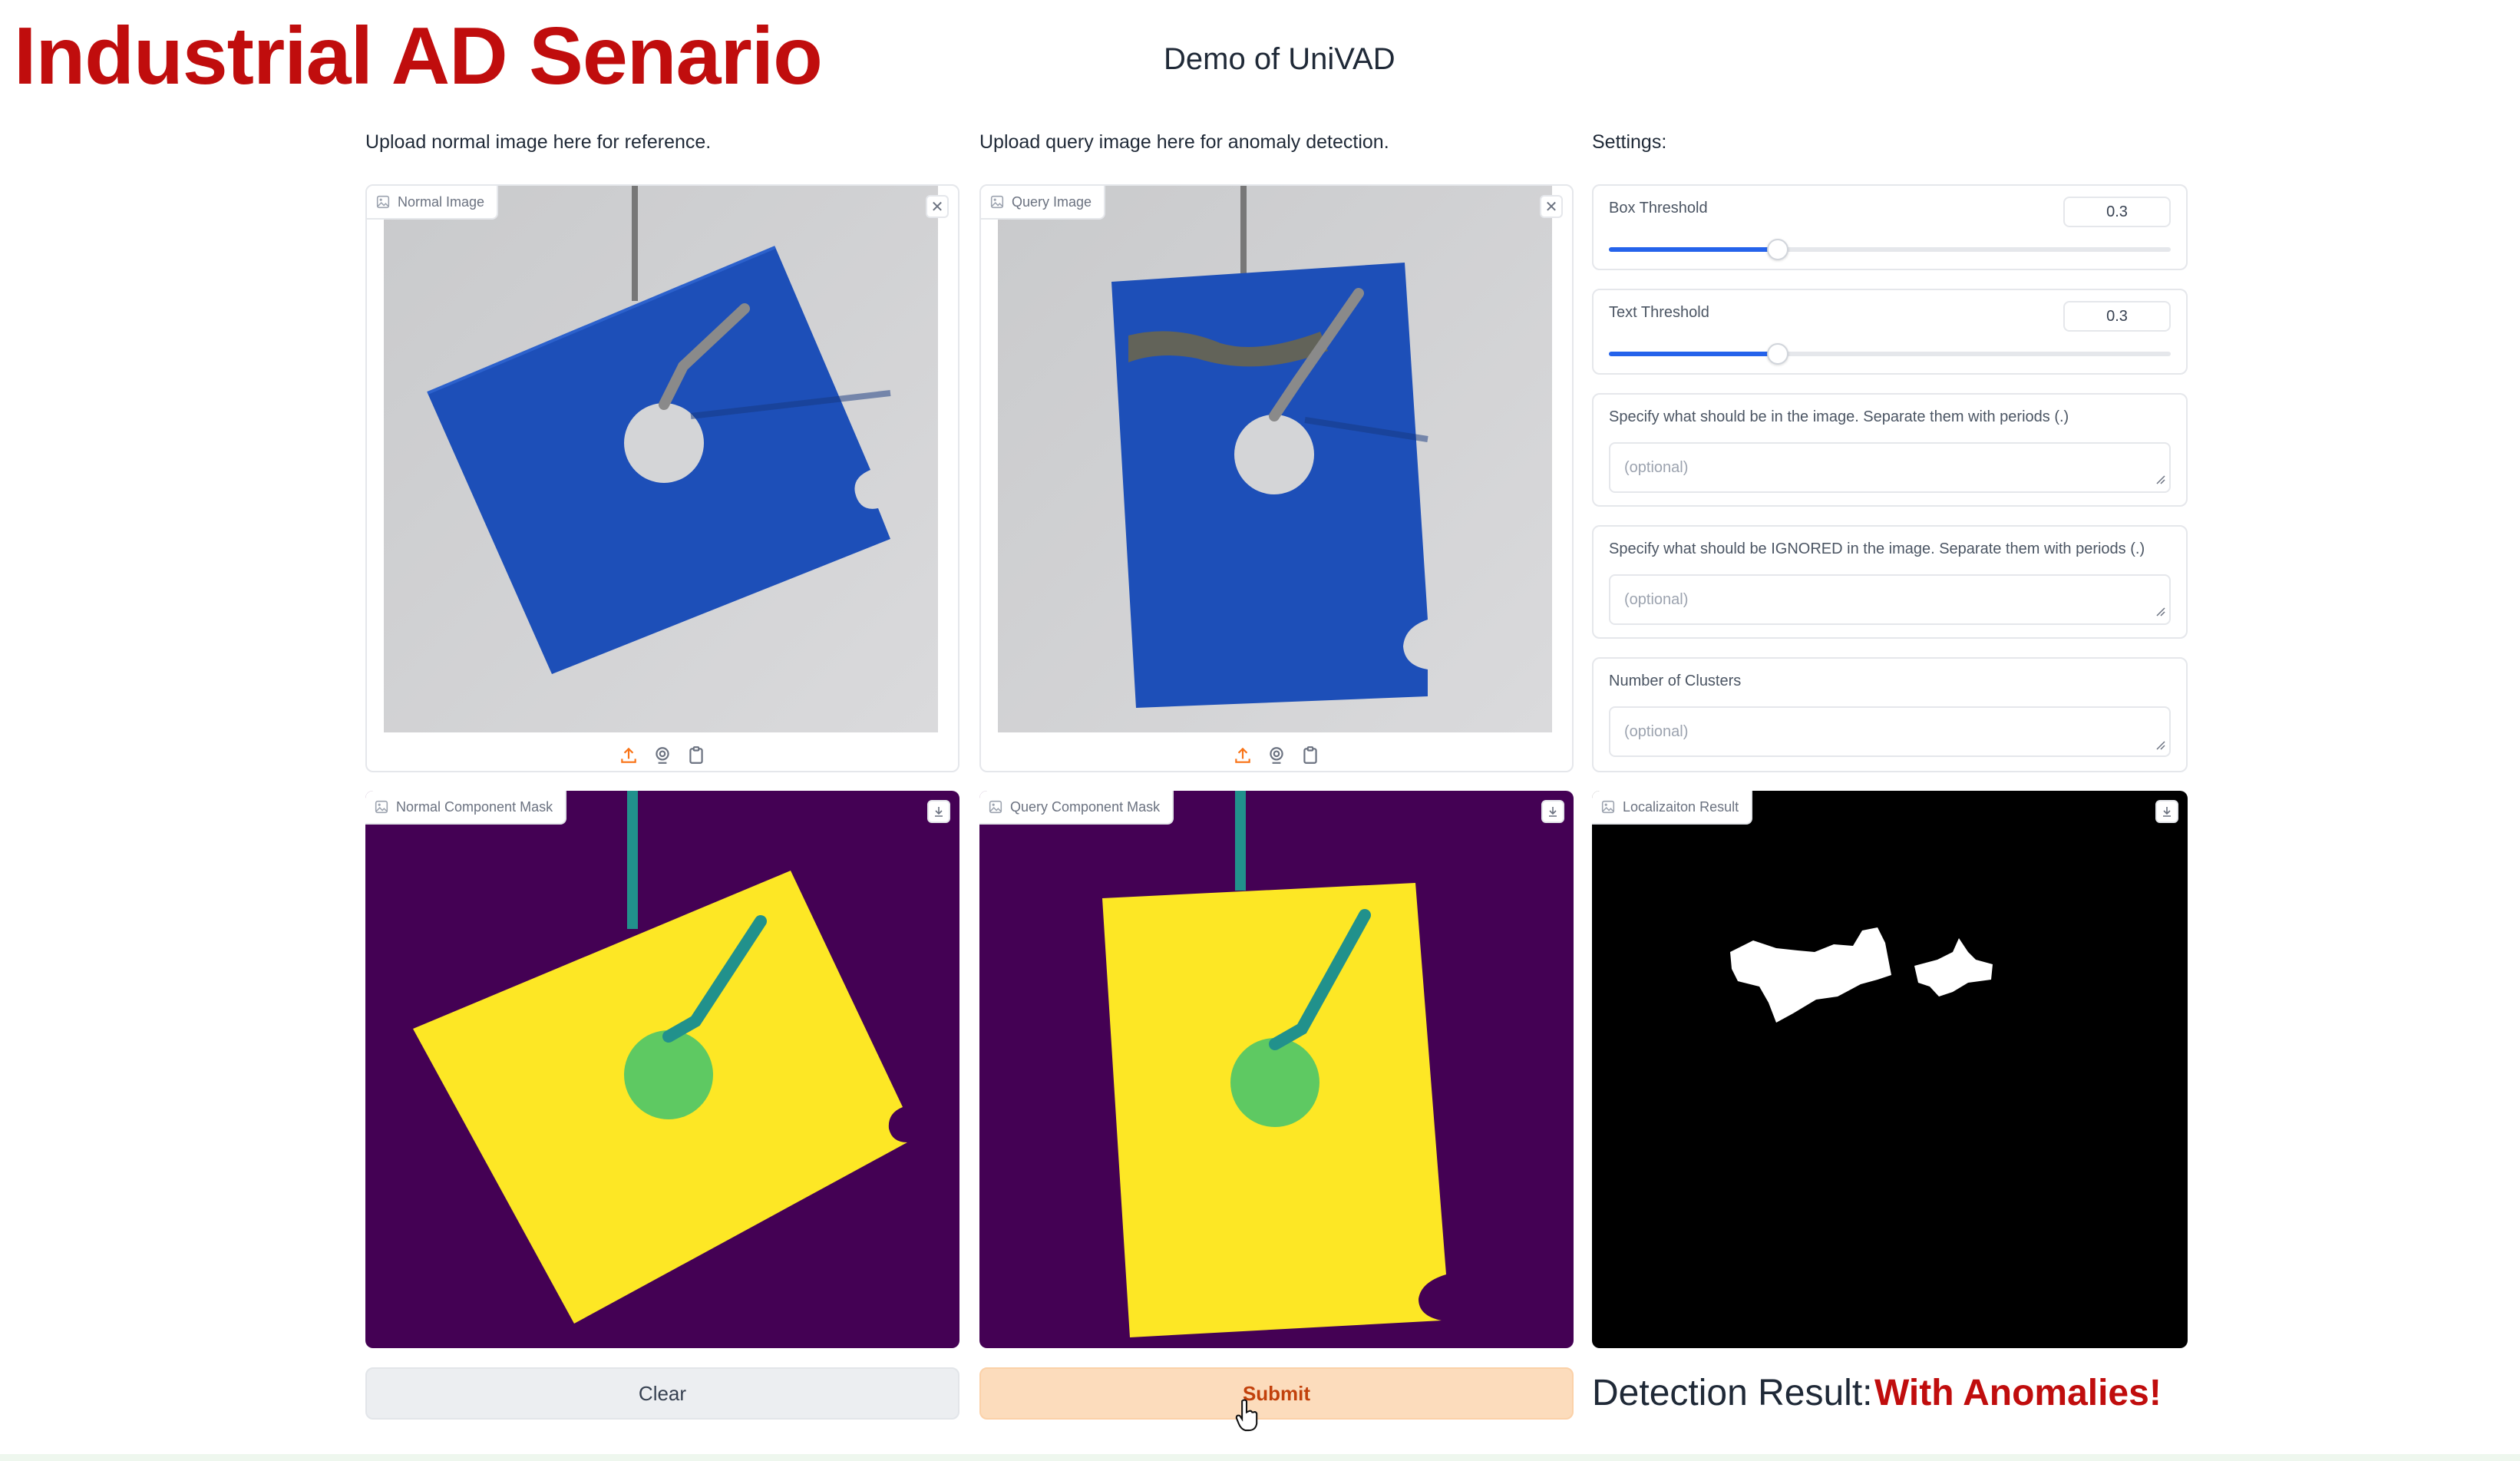 The height and width of the screenshot is (1461, 2520). Describe the element at coordinates (1693, 354) in the screenshot. I see `text-threshold-fill` at that location.